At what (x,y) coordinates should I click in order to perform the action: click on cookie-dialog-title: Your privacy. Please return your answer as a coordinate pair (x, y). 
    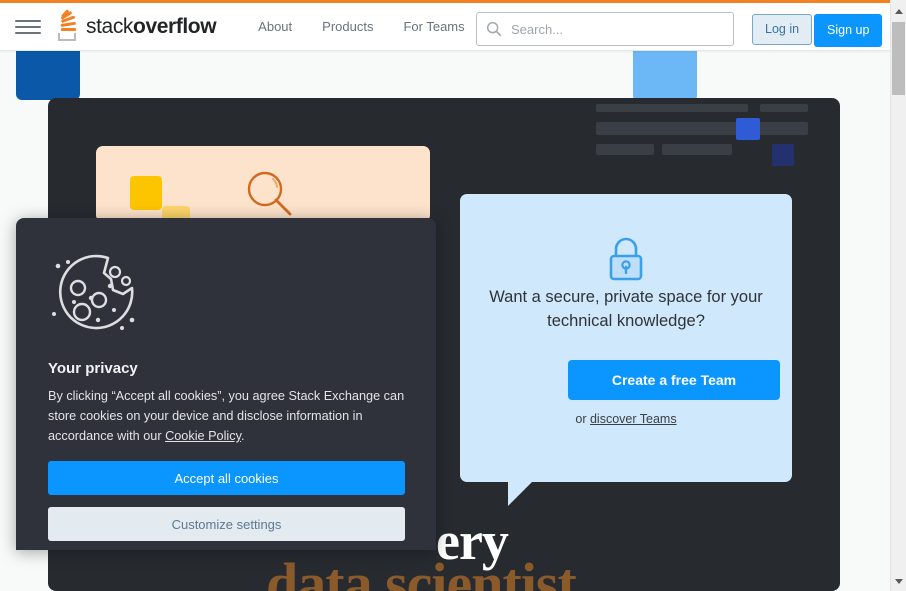
    Looking at the image, I should click on (93, 368).